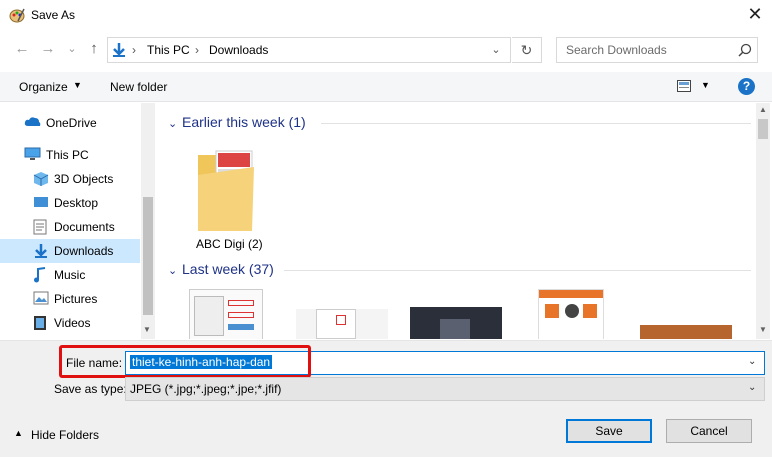 The height and width of the screenshot is (457, 772). What do you see at coordinates (226, 190) in the screenshot?
I see `folder-icon` at bounding box center [226, 190].